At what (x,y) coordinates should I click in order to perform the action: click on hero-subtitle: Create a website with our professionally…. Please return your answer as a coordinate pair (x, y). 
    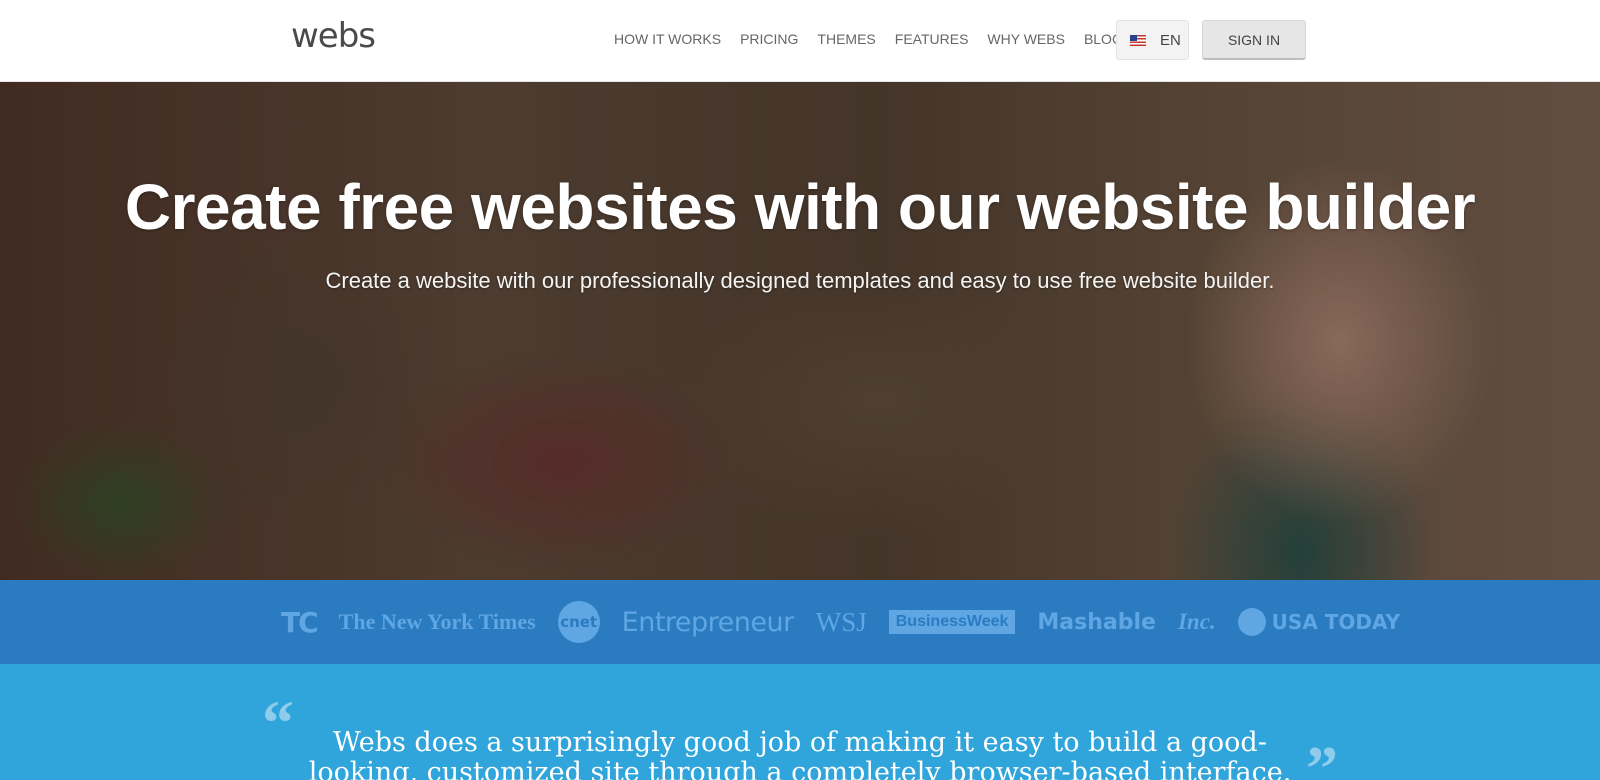
    Looking at the image, I should click on (800, 280).